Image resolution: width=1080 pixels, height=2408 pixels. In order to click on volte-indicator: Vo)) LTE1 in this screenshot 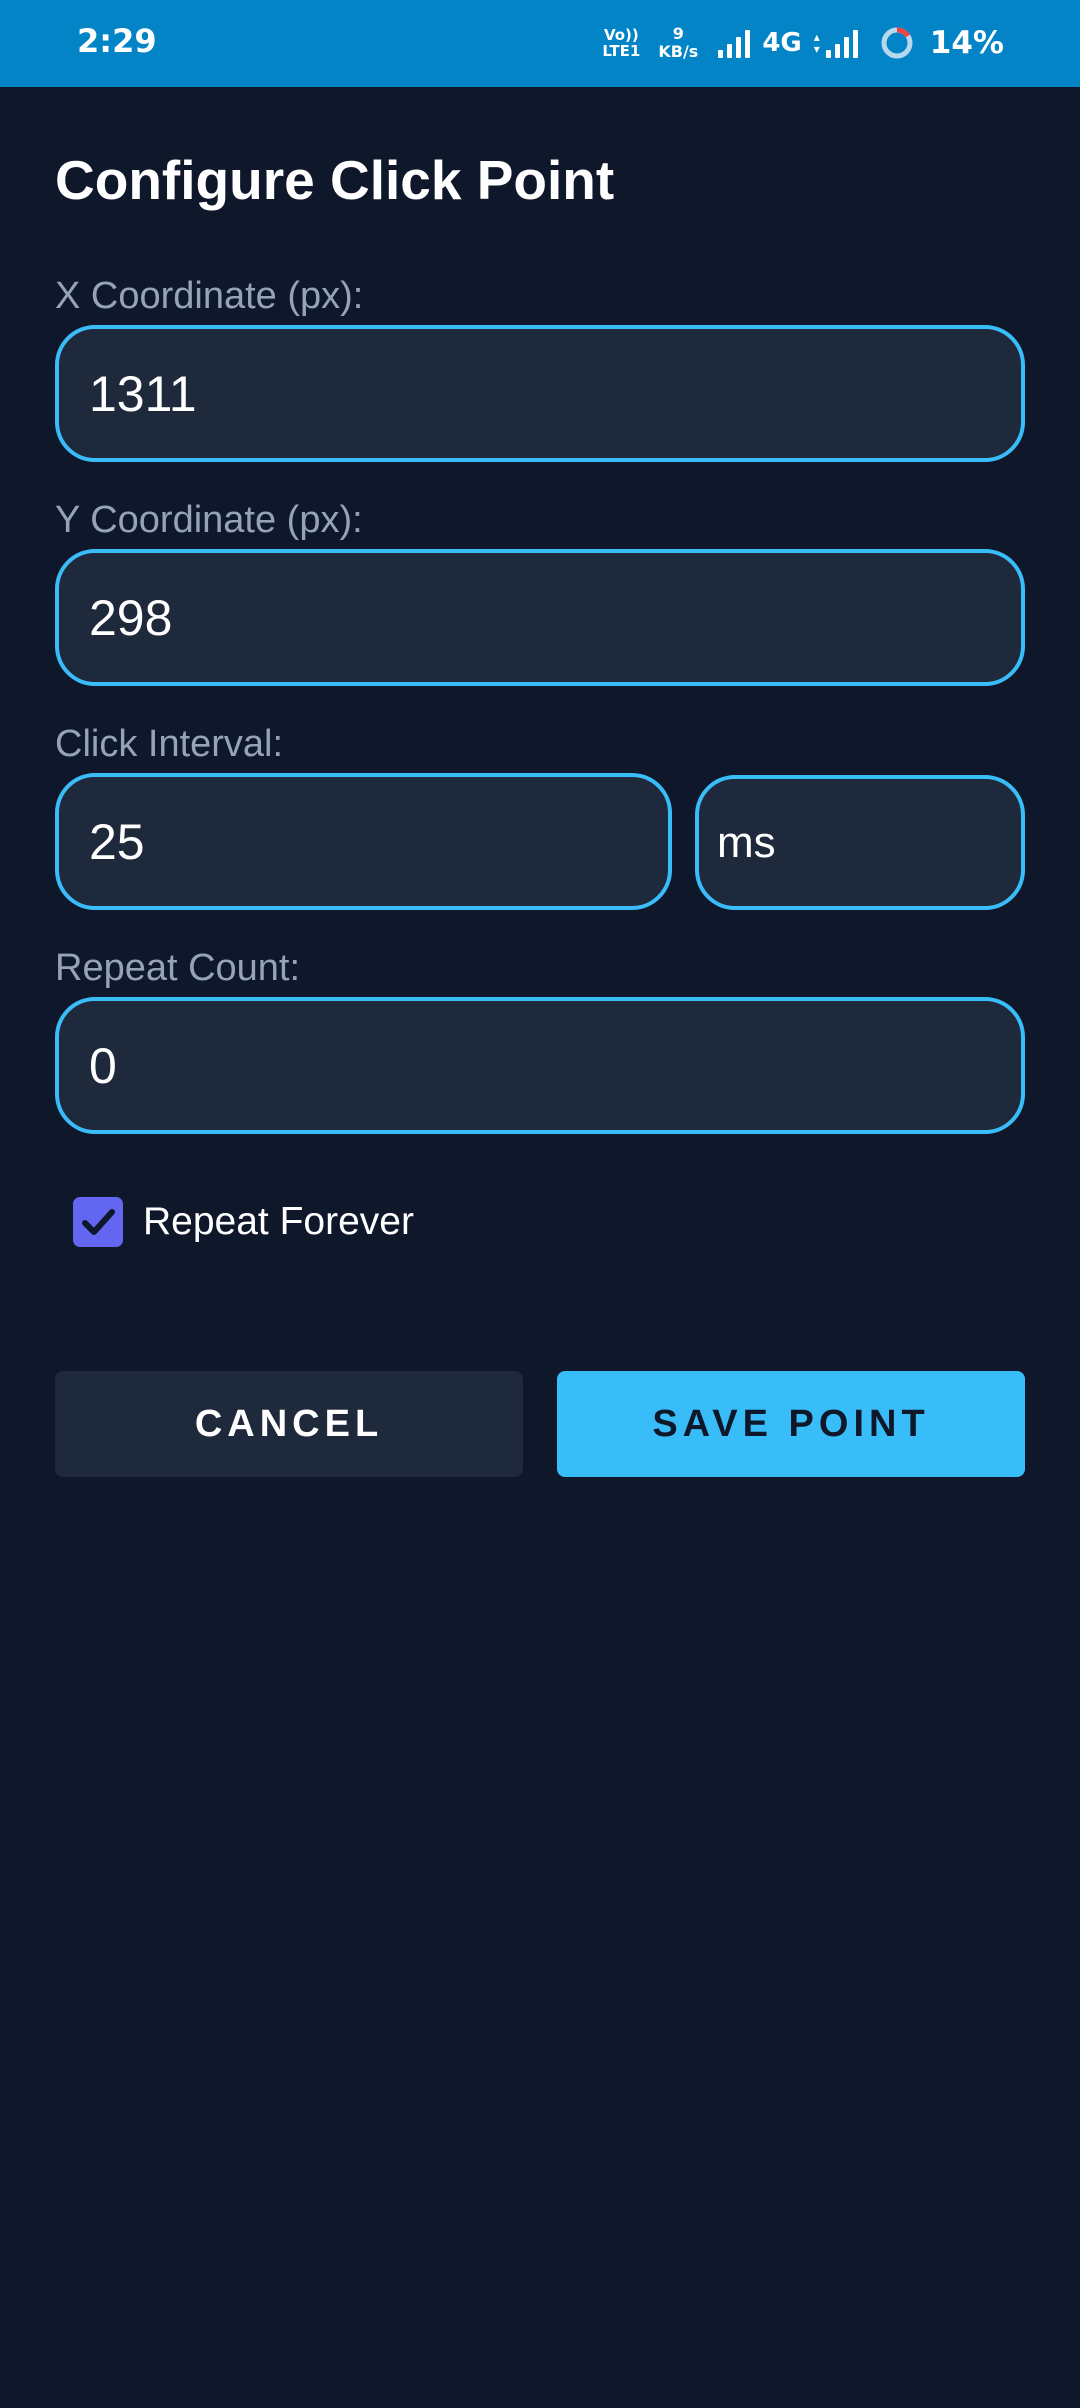, I will do `click(621, 43)`.